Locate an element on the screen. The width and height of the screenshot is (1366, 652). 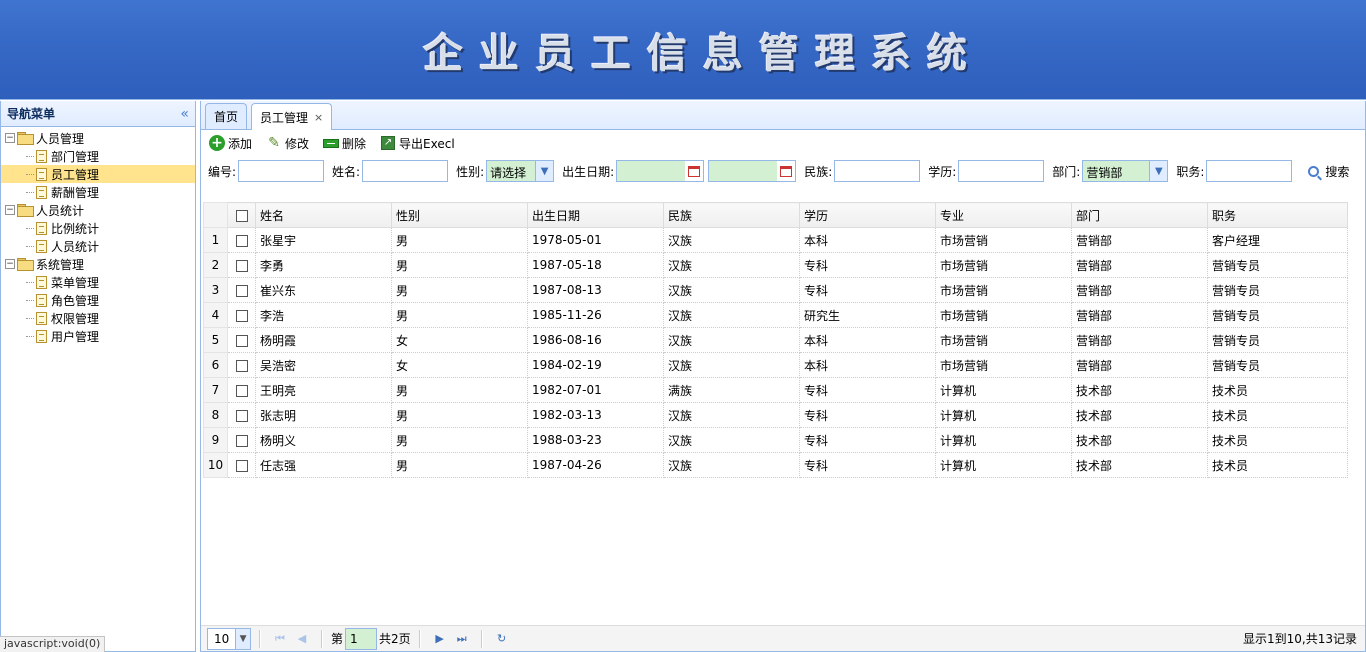
sidebar-item-label: 角色管理 is located at coordinates (75, 300).